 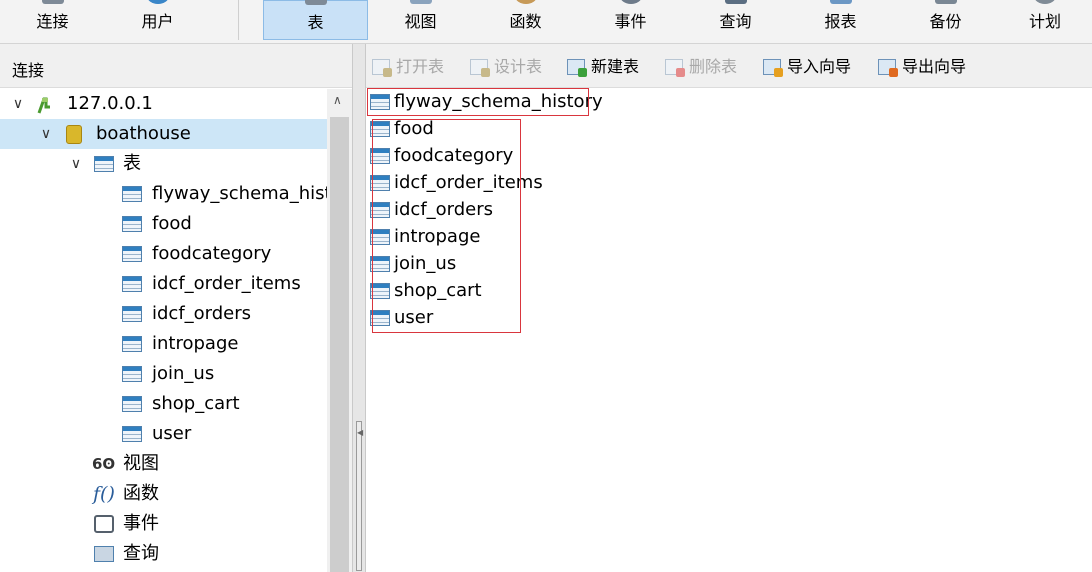 I want to click on ribbon-backup-button: 备份, so click(x=945, y=20).